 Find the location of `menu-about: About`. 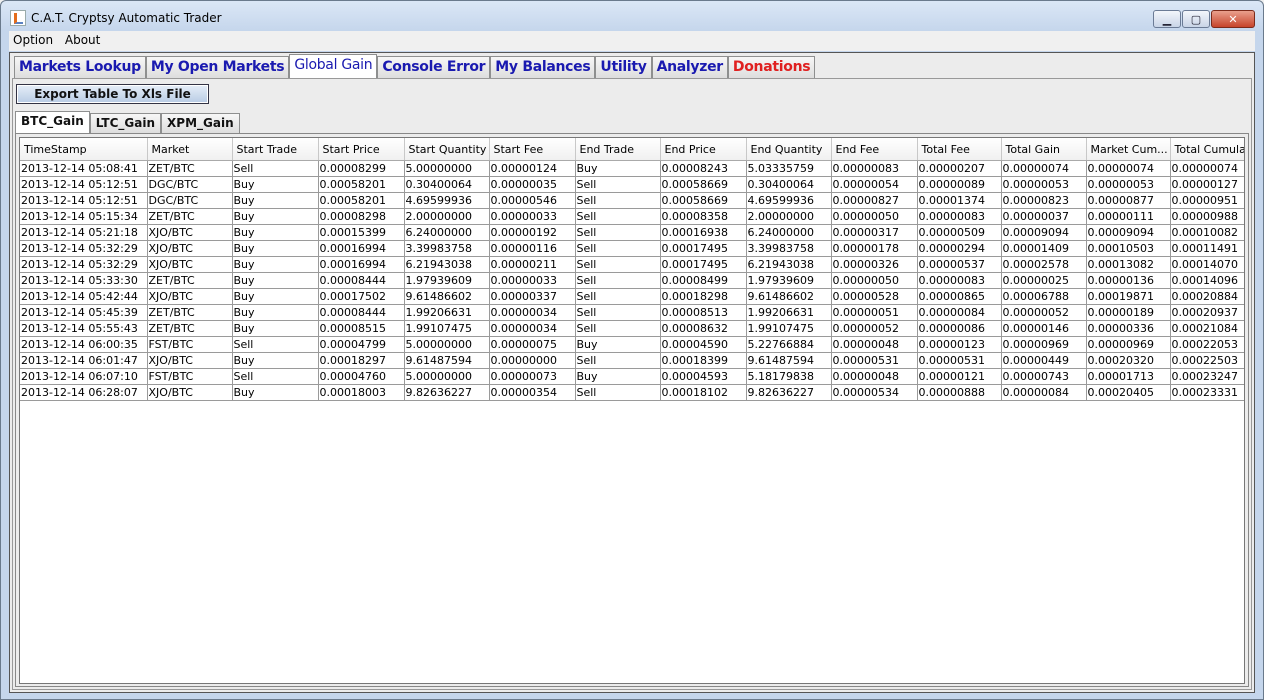

menu-about: About is located at coordinates (82, 39).